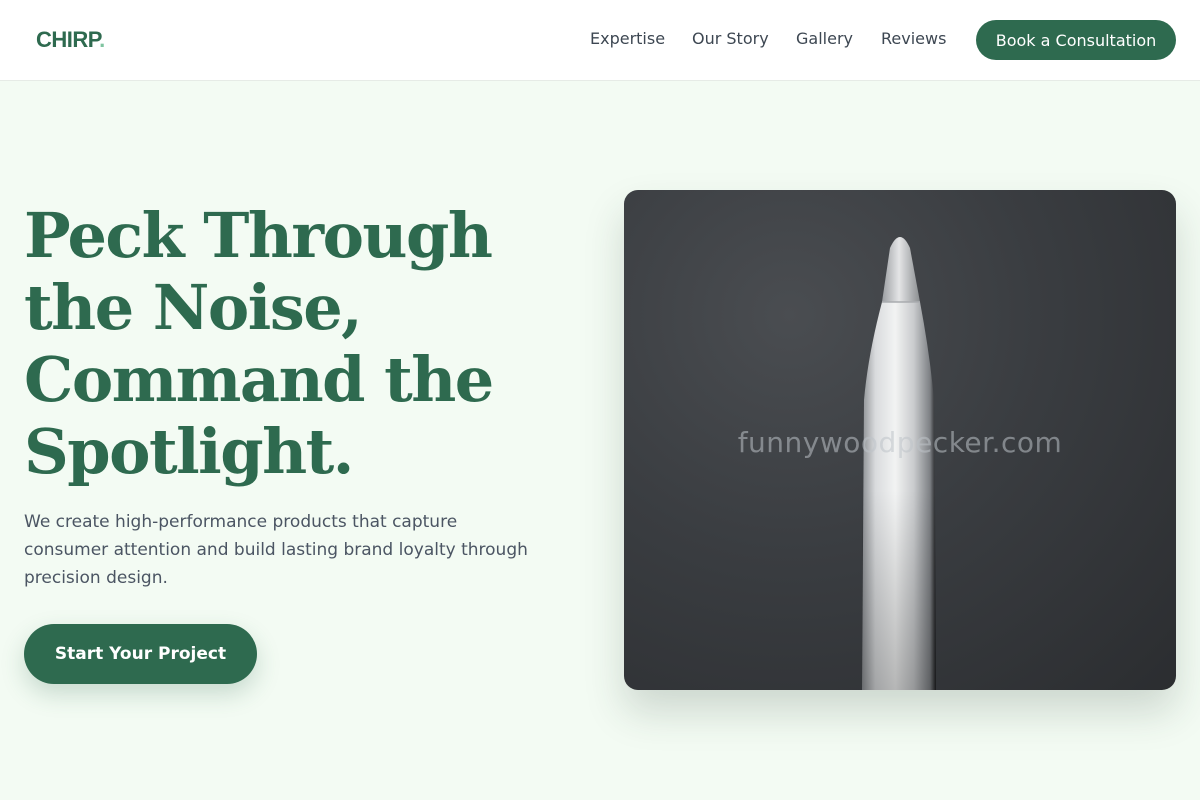 The width and height of the screenshot is (1200, 800). I want to click on hero-title-line: Peck Through, so click(258, 235).